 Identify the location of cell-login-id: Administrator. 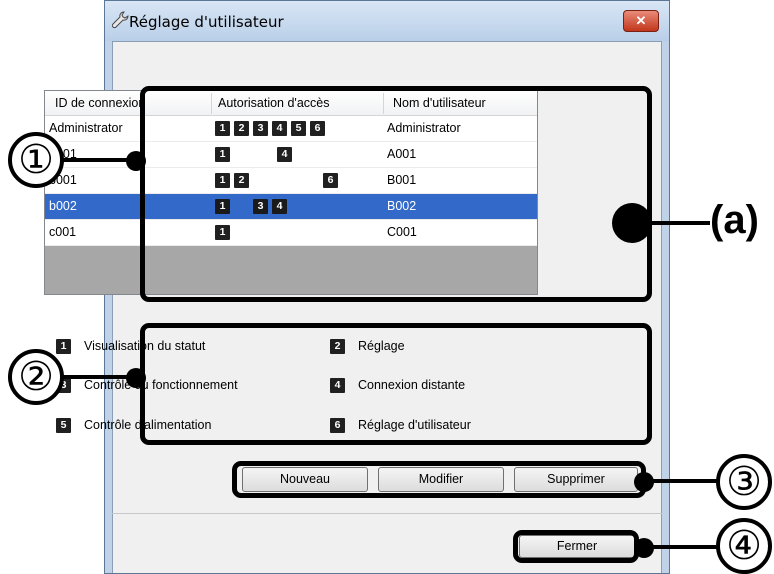
(86, 128).